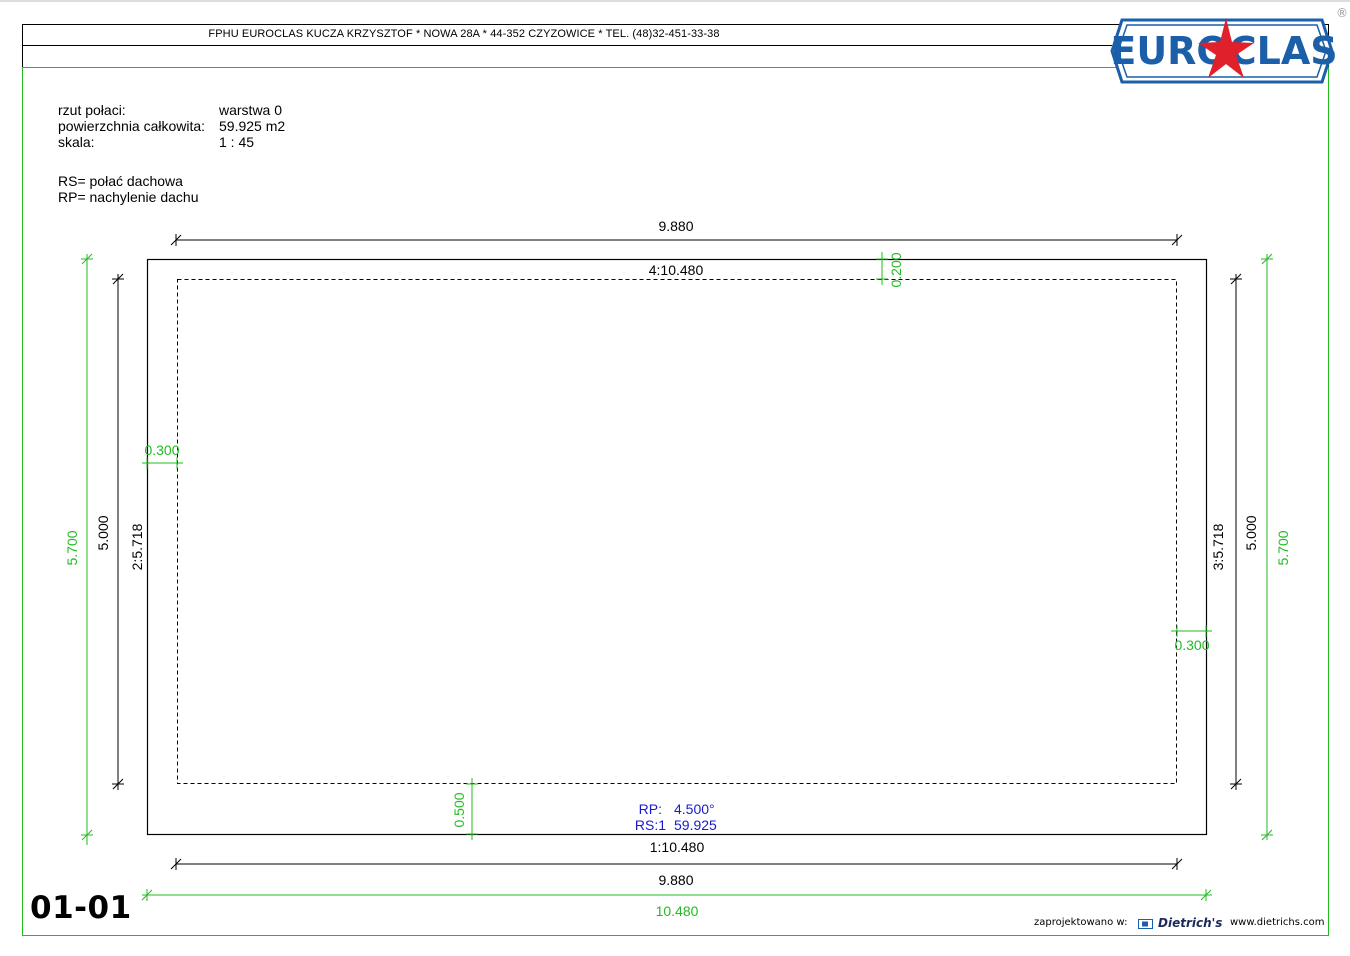  Describe the element at coordinates (882, 268) in the screenshot. I see `dim-top-overhang` at that location.